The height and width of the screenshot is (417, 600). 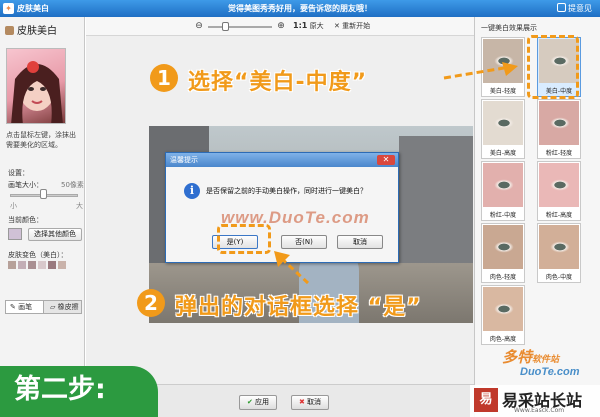 I want to click on reset-button: ✕ 重新开始, so click(x=352, y=26).